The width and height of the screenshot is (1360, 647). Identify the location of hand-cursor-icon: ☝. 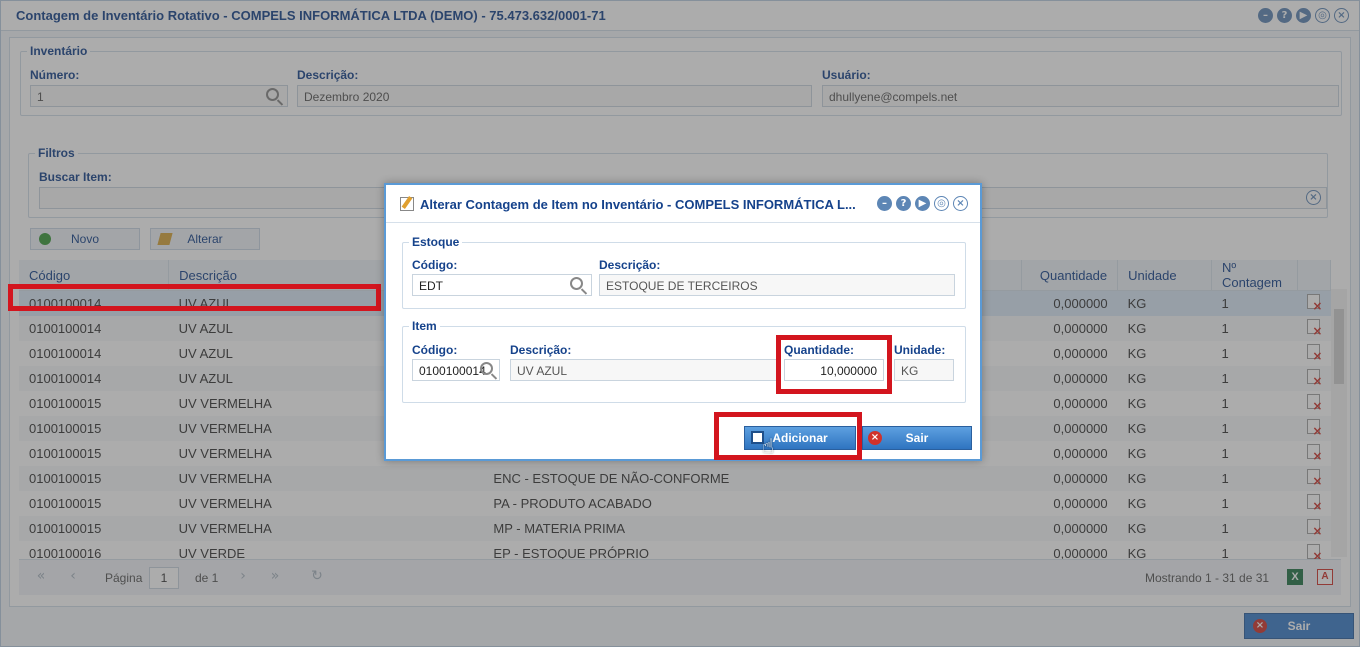
(768, 446).